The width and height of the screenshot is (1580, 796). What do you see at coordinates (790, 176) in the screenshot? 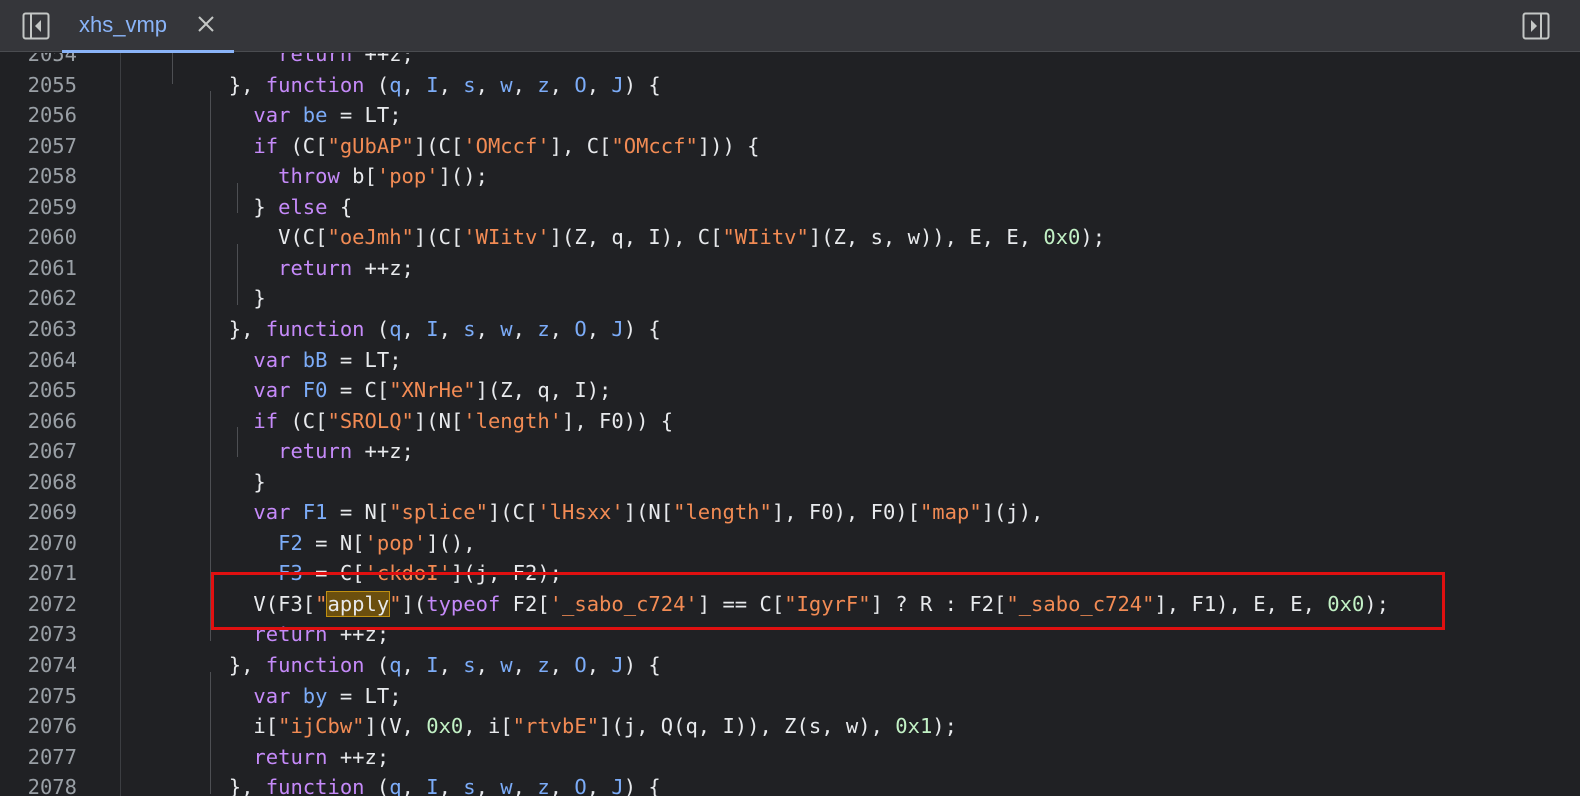
I see `code-line: 2058 throw b['pop']();` at bounding box center [790, 176].